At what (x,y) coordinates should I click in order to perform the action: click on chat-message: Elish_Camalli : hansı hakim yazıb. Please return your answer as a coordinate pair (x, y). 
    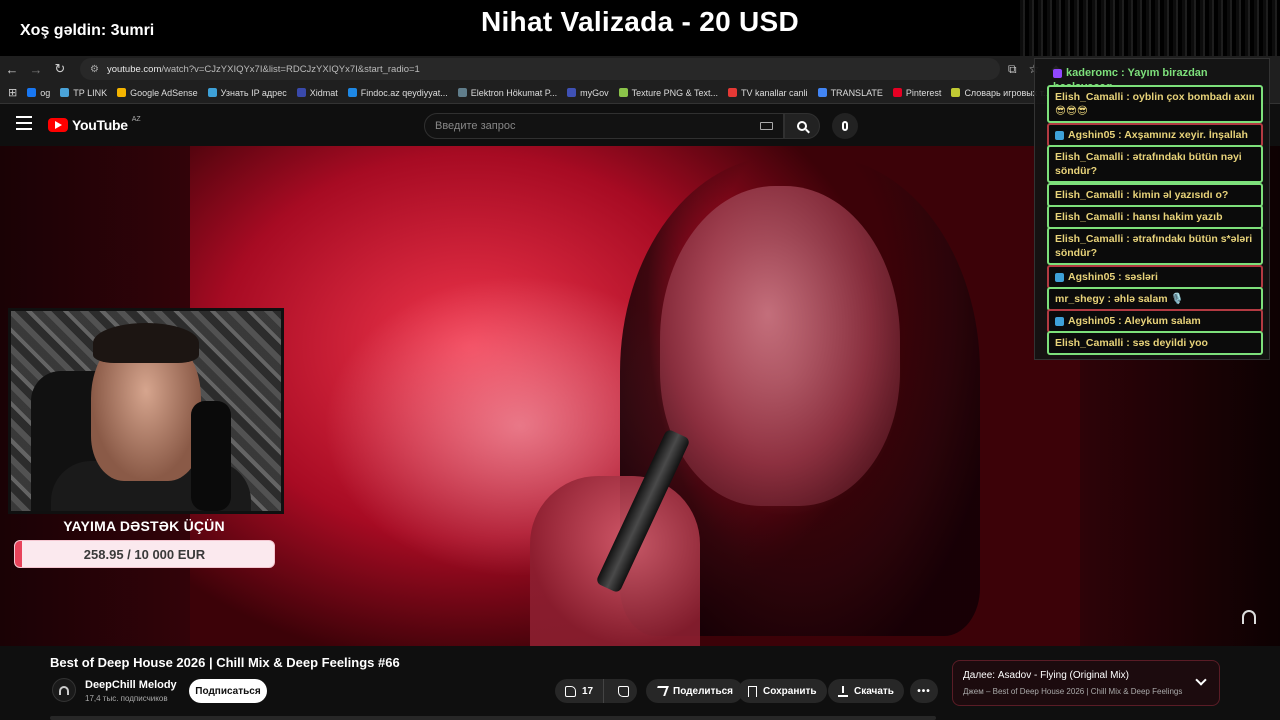
    Looking at the image, I should click on (1155, 217).